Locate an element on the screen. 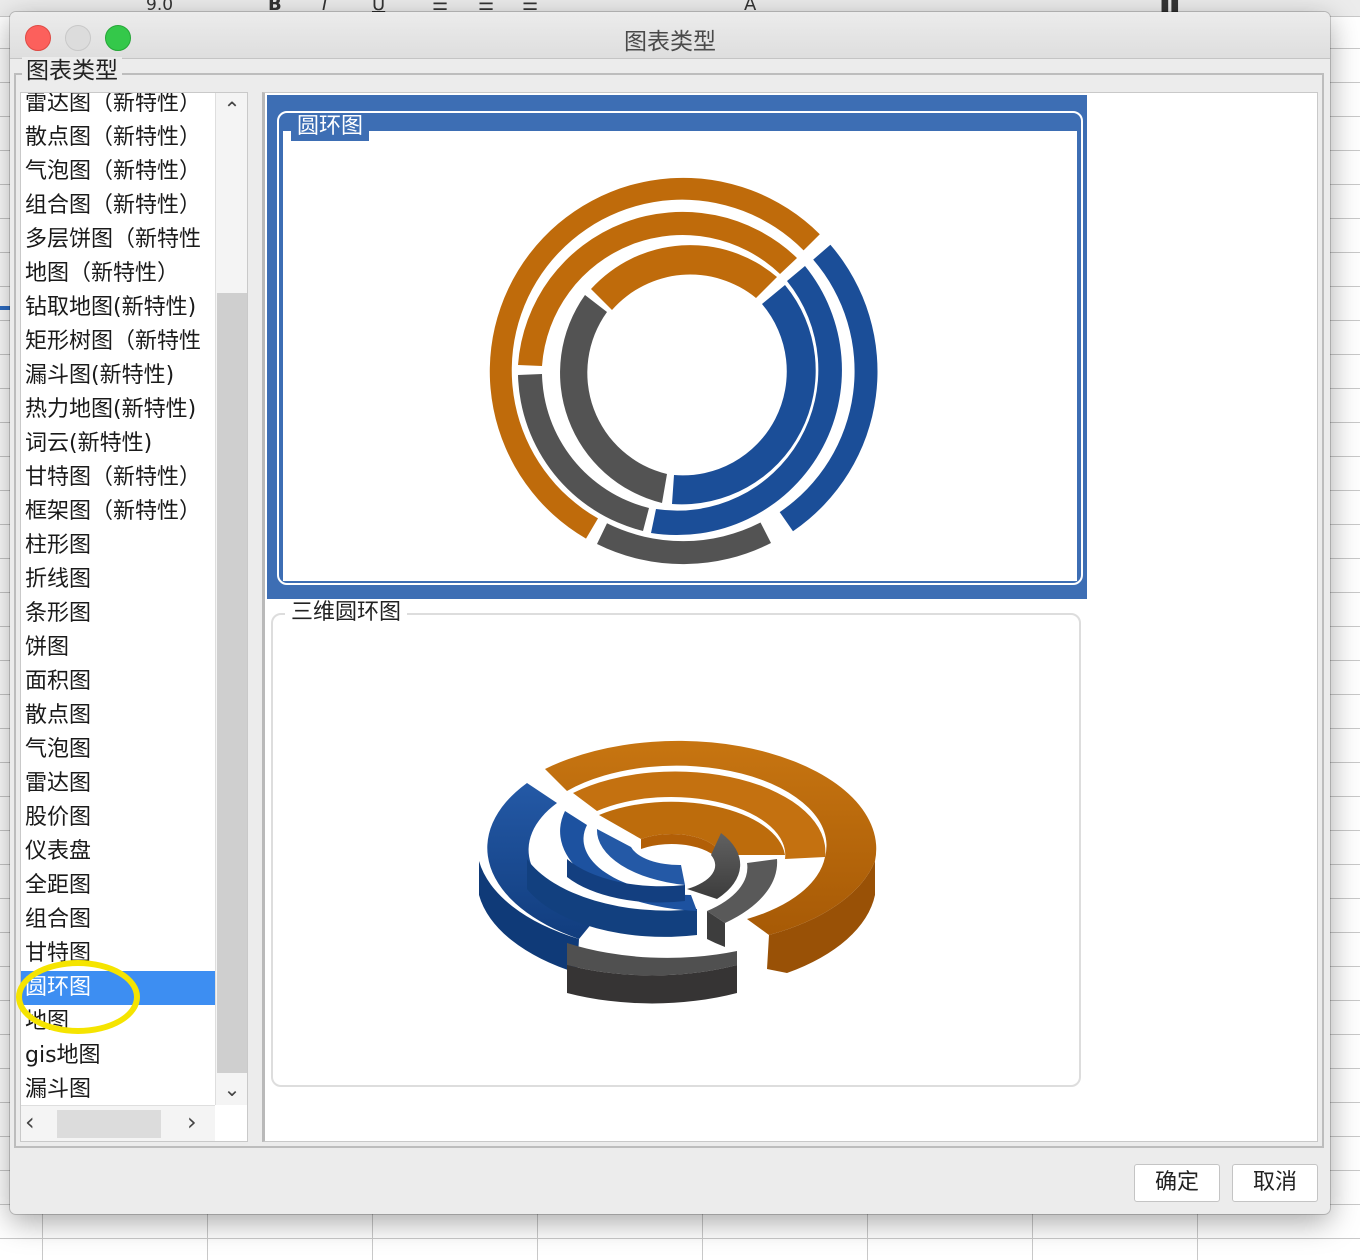 The height and width of the screenshot is (1260, 1360). cancel-button: 取消 is located at coordinates (1275, 1183).